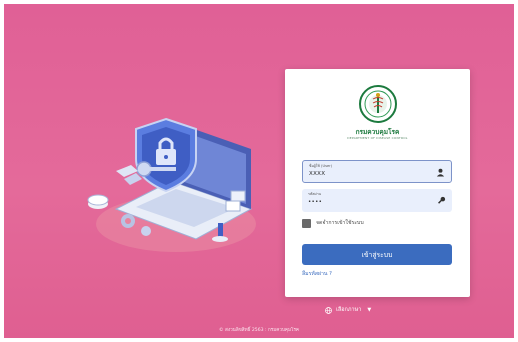 The width and height of the screenshot is (518, 342). Describe the element at coordinates (377, 254) in the screenshot. I see `login-button: เข้าสู่ระบบ` at that location.